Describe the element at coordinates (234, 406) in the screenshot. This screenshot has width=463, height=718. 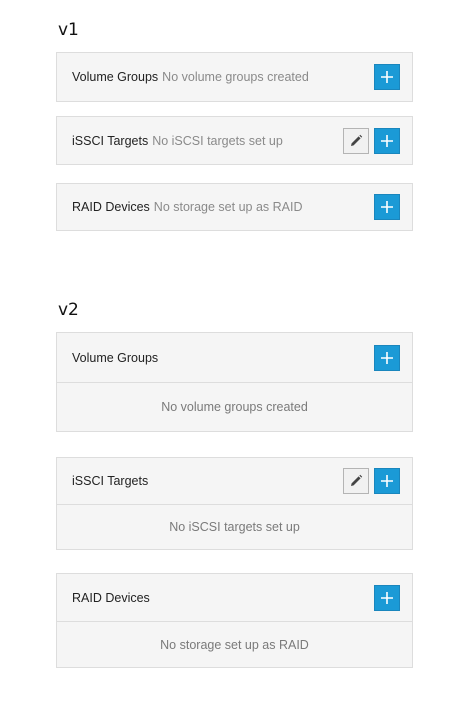
I see `panel-empty-state: No volume groups created` at that location.